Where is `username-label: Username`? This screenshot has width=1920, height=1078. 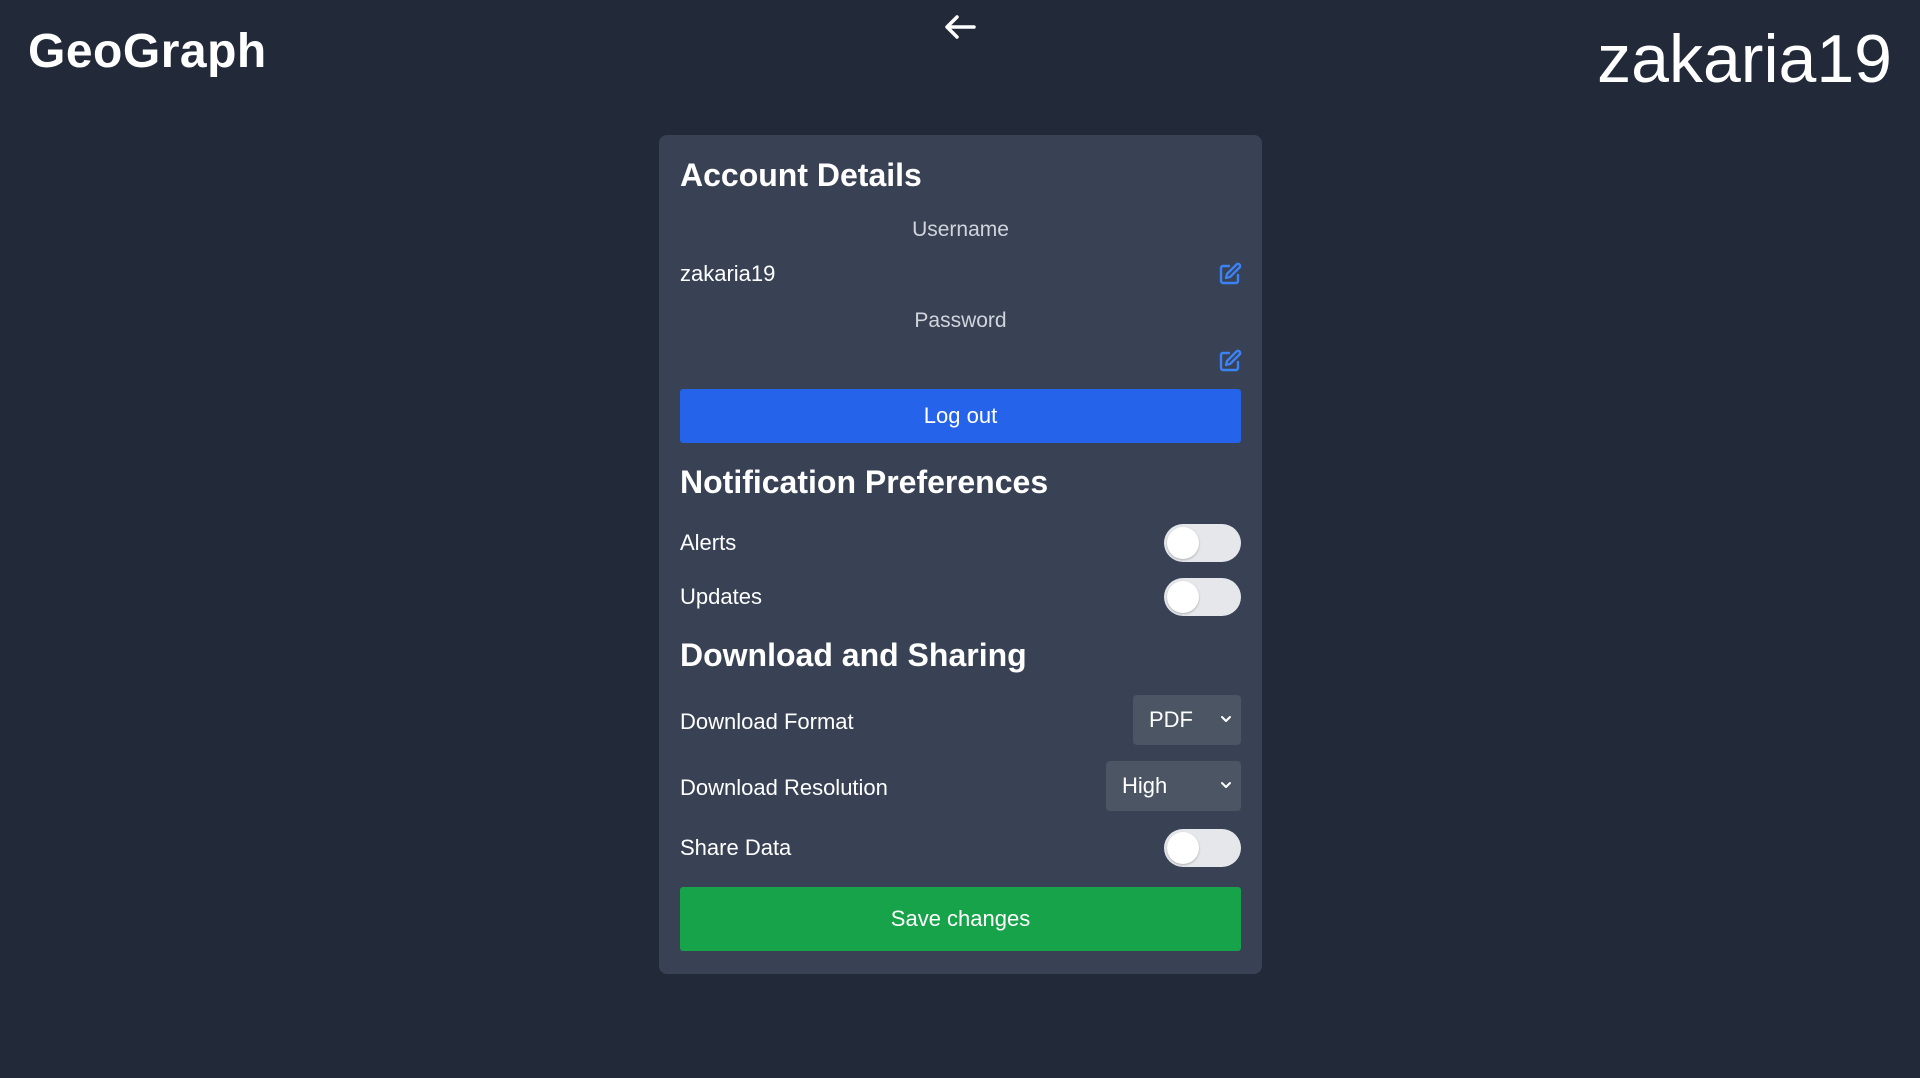 username-label: Username is located at coordinates (960, 229).